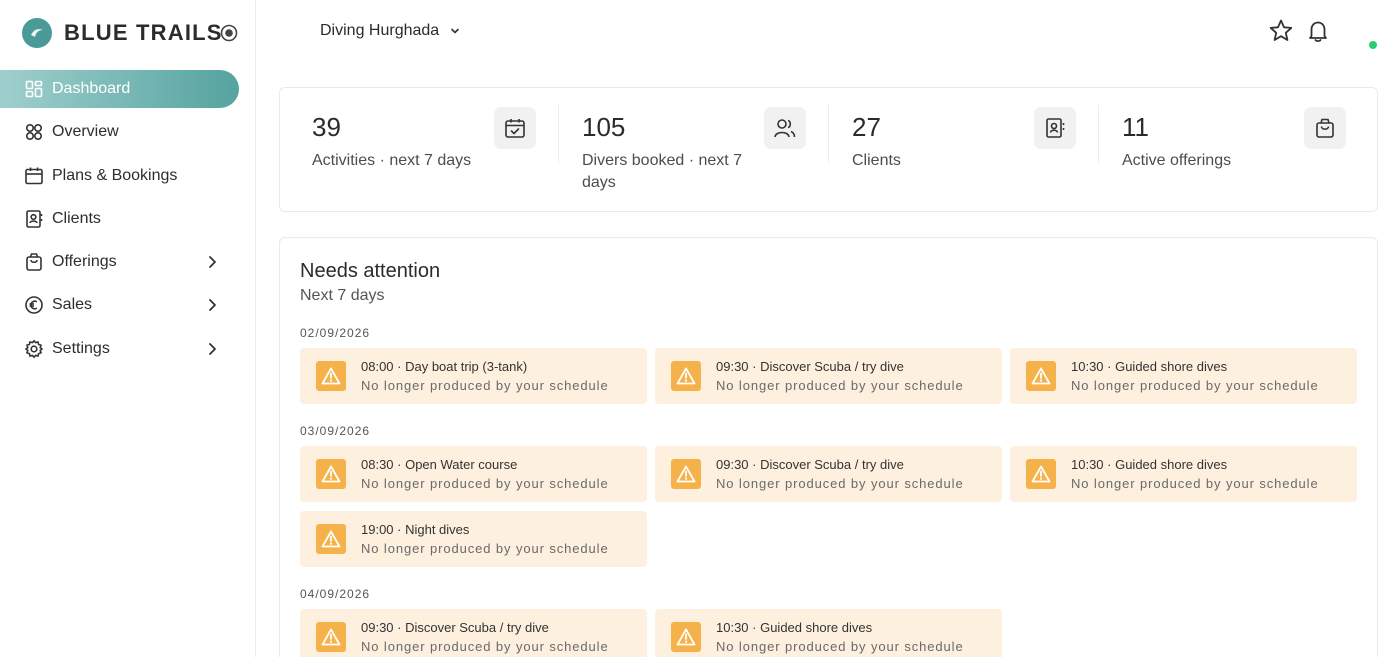 This screenshot has height=657, width=1400. Describe the element at coordinates (335, 594) in the screenshot. I see `date-heading: 04/09/2026` at that location.